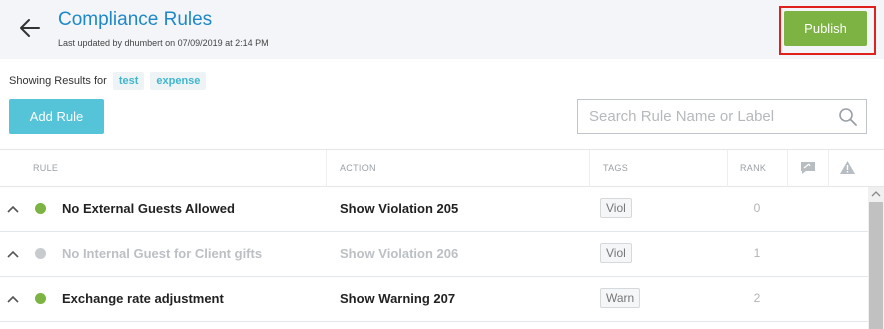 This screenshot has width=884, height=329. I want to click on table-scrollbar, so click(876, 258).